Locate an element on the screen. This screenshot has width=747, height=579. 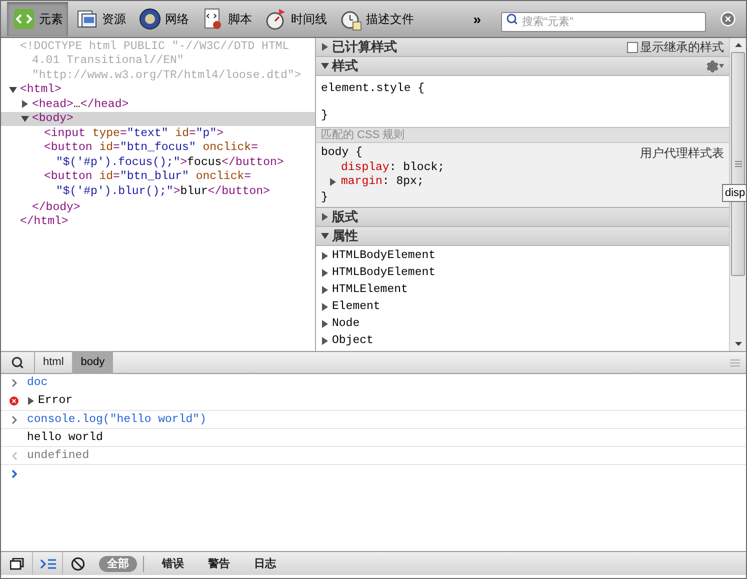
dom-node-line: <button id="btn_focus" onclick= is located at coordinates (158, 147).